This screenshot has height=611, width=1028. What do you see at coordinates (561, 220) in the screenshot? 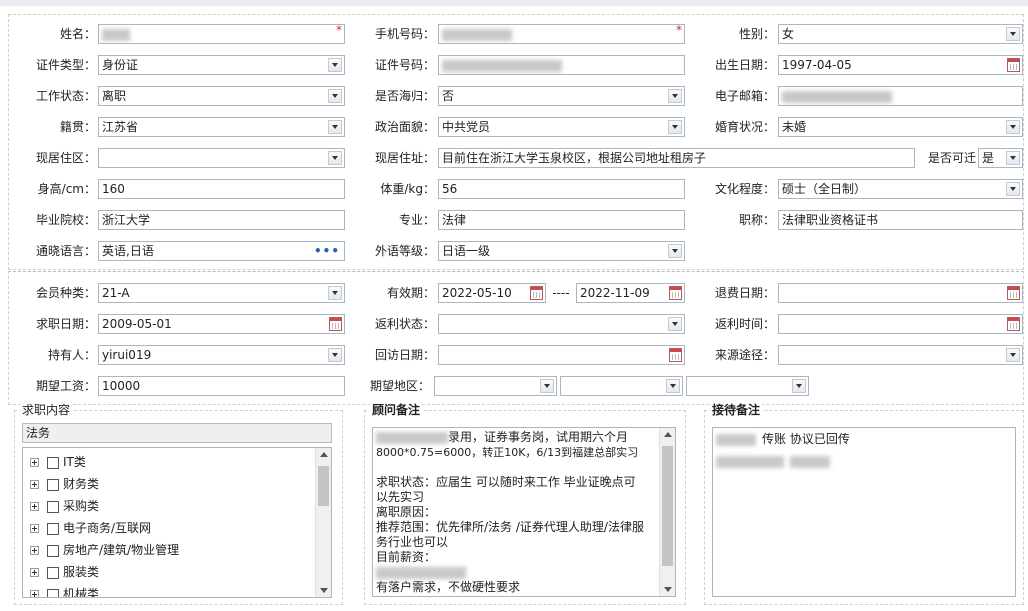
I see `major-input: 法律` at bounding box center [561, 220].